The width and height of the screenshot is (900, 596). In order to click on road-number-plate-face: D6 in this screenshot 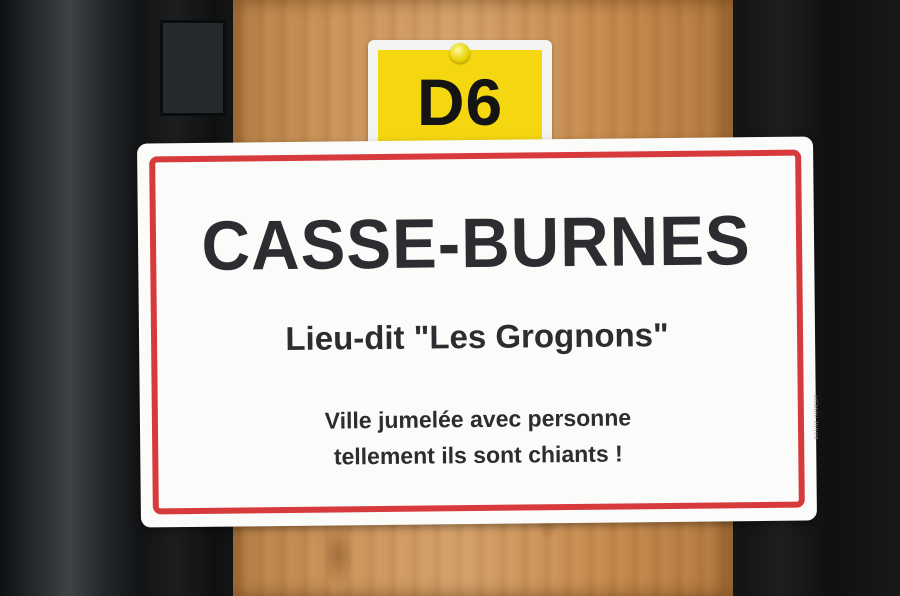, I will do `click(460, 99)`.